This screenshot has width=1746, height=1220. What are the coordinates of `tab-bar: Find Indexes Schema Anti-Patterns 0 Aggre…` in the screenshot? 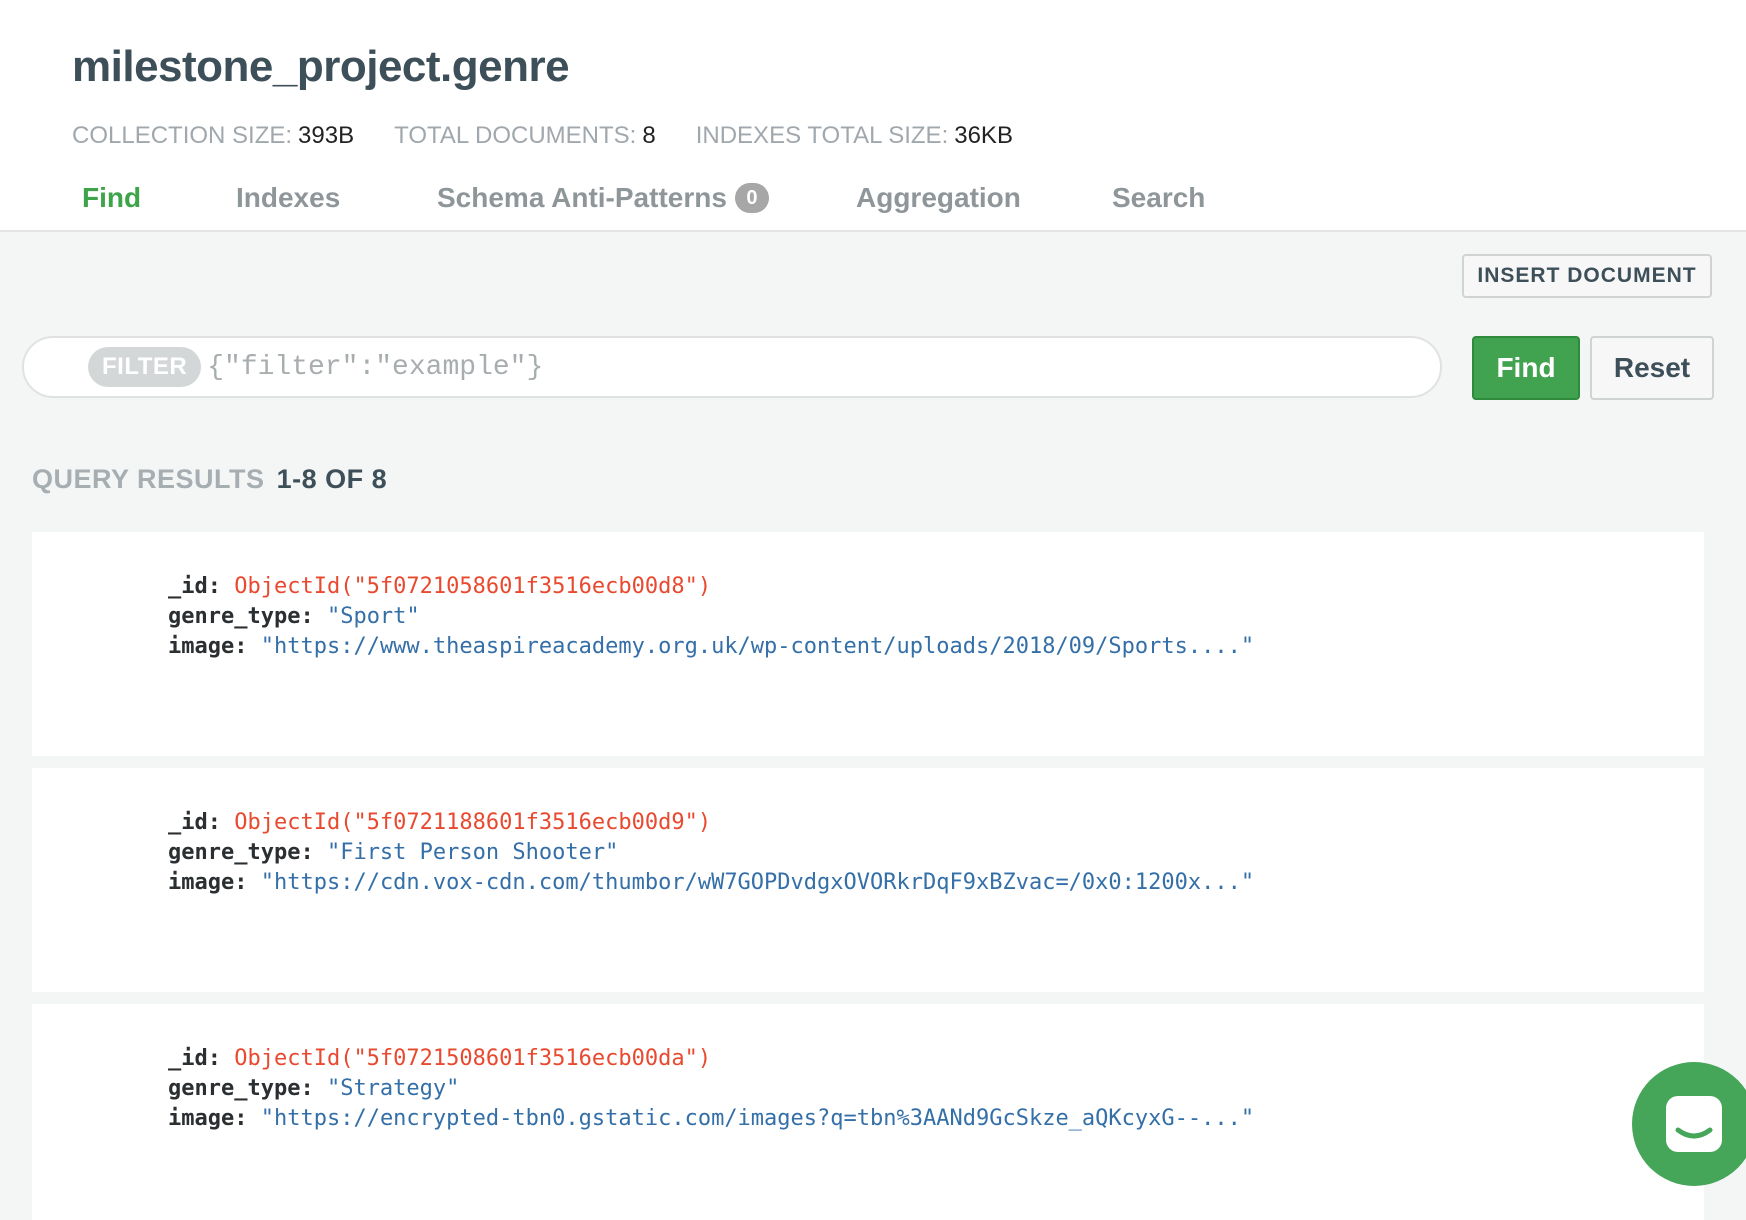 It's located at (873, 207).